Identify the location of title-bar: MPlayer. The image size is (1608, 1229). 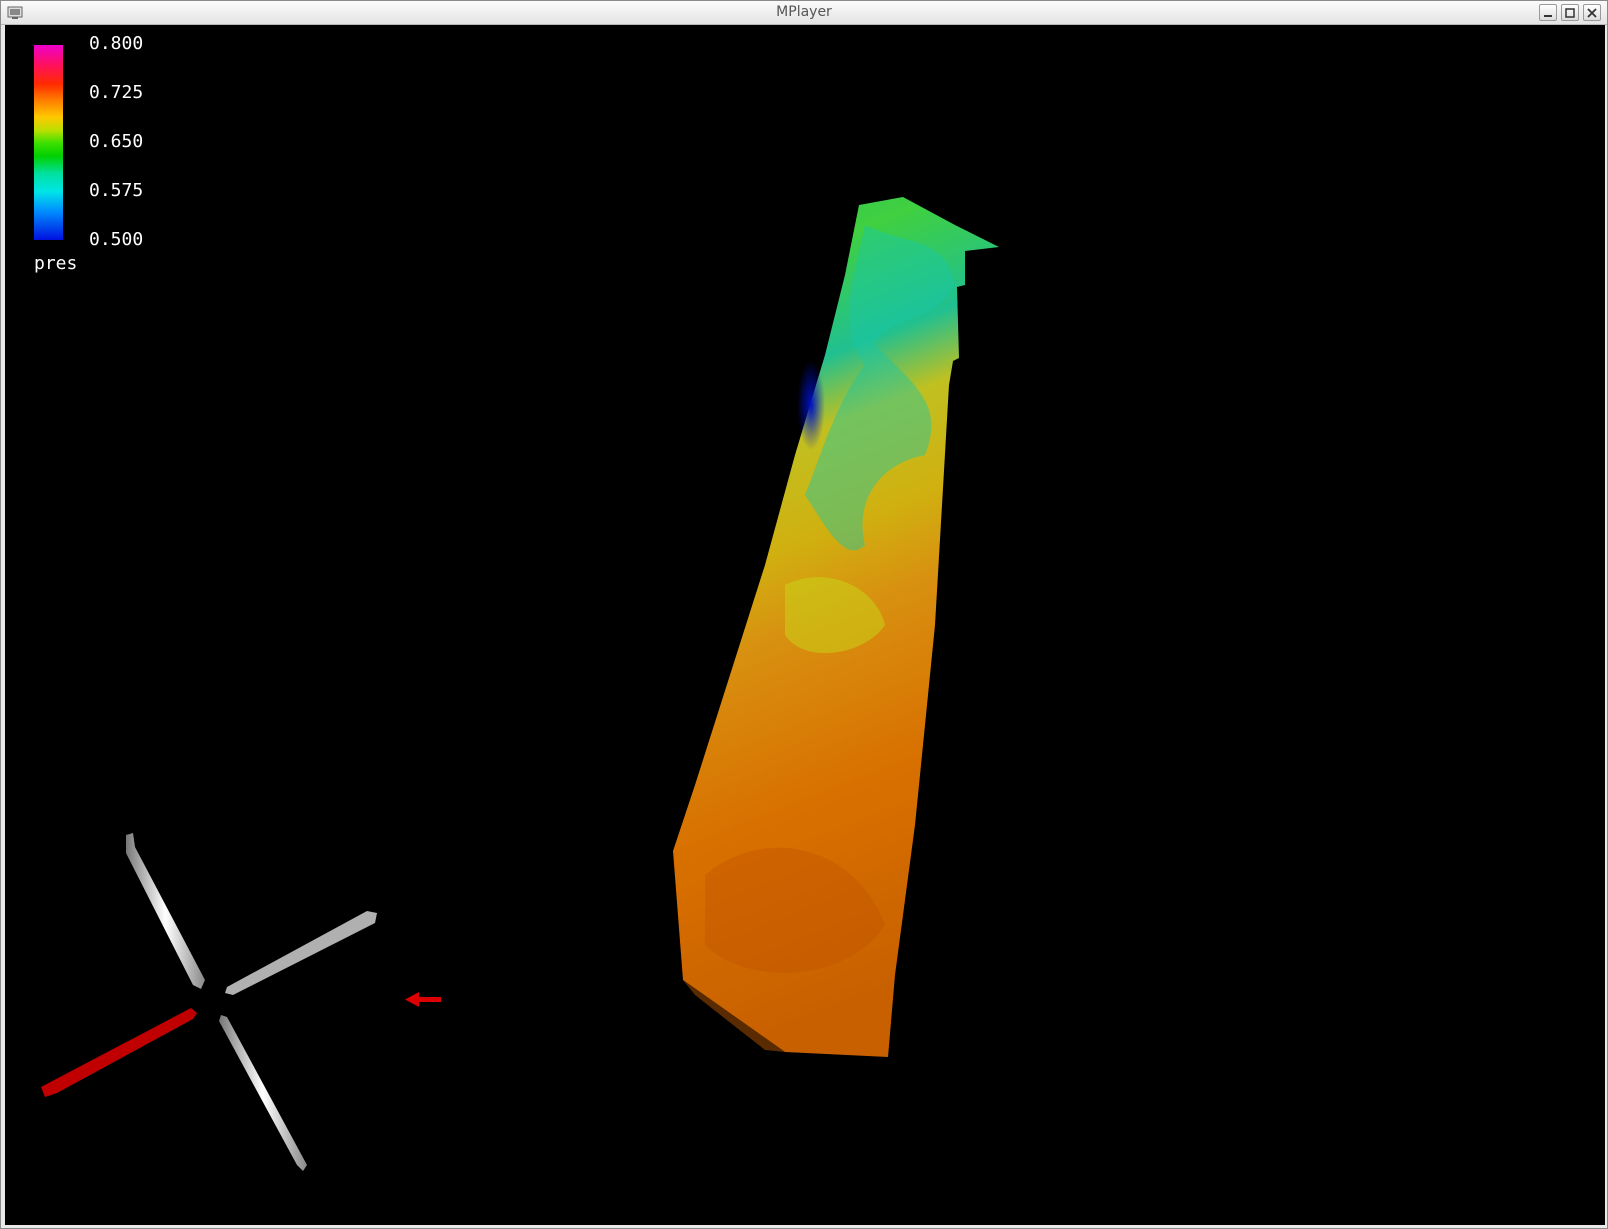
(804, 13).